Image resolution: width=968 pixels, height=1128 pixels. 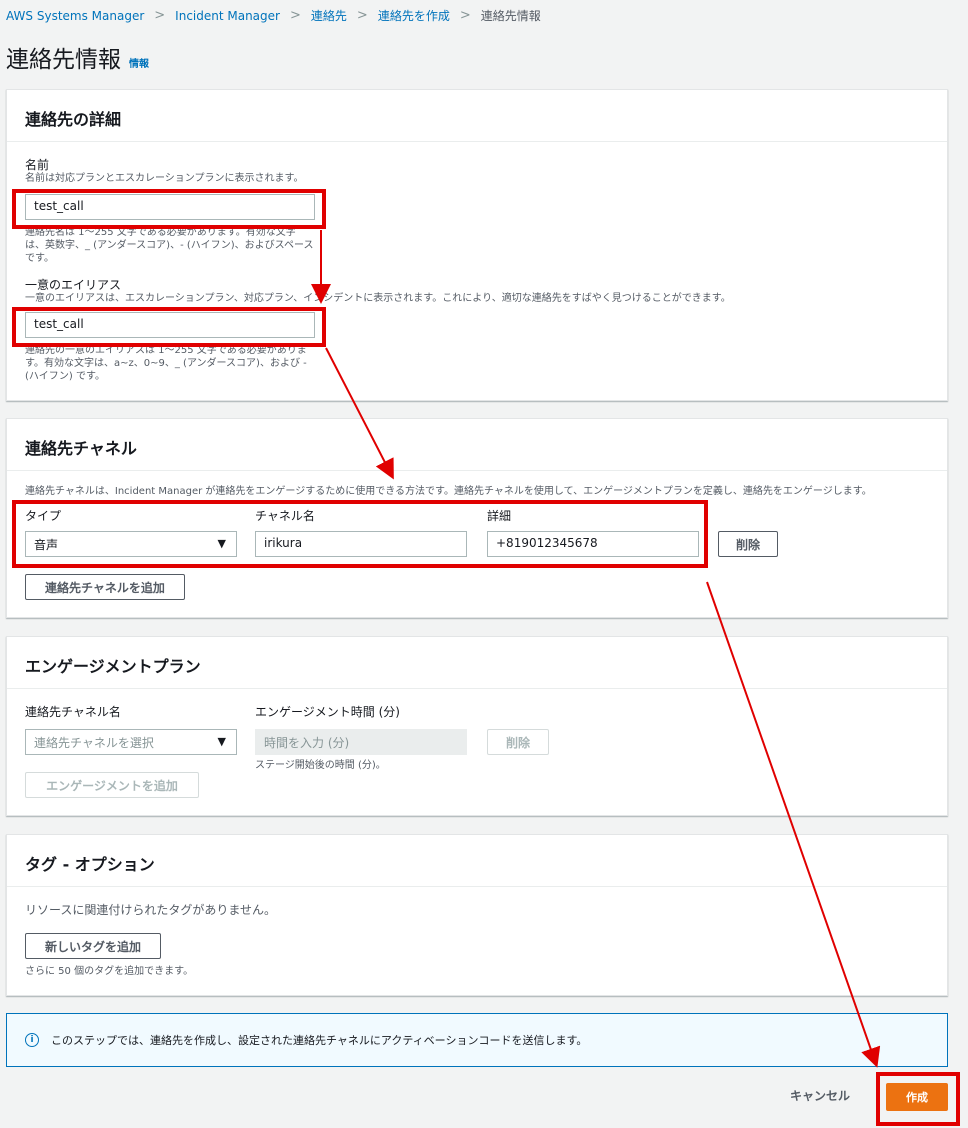 I want to click on tags-empty-text: リソースに関連付けられたタグがありません。, so click(x=151, y=910).